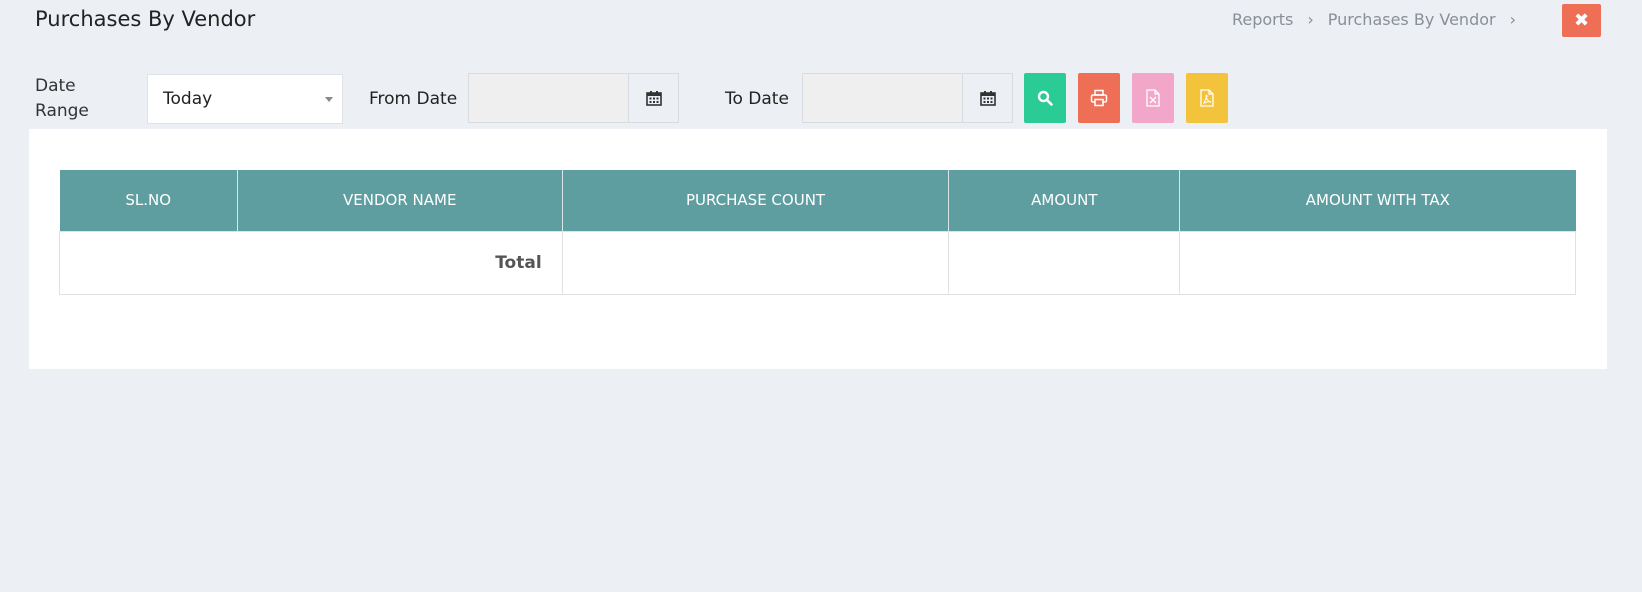 This screenshot has height=592, width=1642. Describe the element at coordinates (311, 262) in the screenshot. I see `total-label: Total` at that location.